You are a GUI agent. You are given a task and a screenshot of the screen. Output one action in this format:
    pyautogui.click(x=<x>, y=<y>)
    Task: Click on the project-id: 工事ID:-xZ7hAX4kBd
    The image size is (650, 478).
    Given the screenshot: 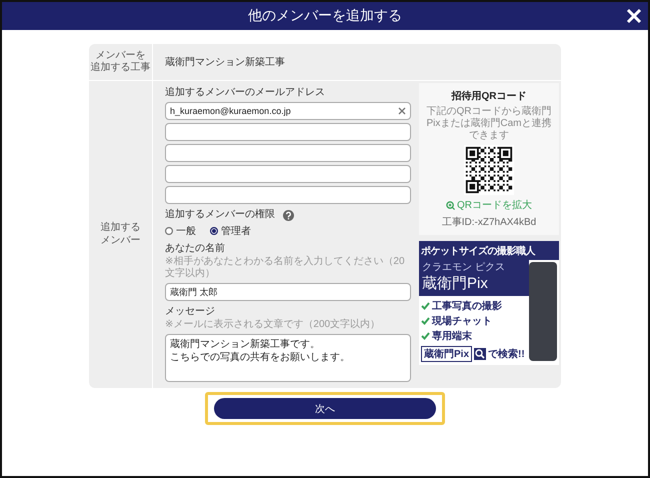 What is the action you would take?
    pyautogui.click(x=489, y=222)
    